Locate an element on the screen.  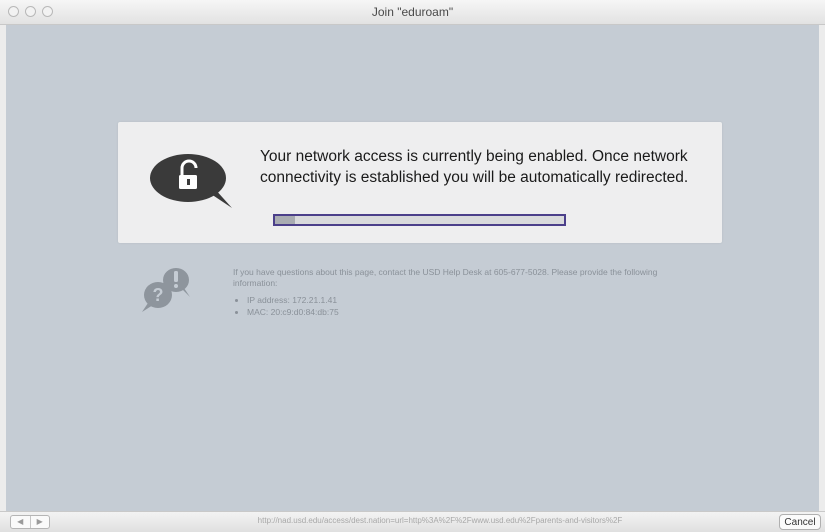
ip-address-item: IP address: 172.21.1.41 is located at coordinates (470, 300).